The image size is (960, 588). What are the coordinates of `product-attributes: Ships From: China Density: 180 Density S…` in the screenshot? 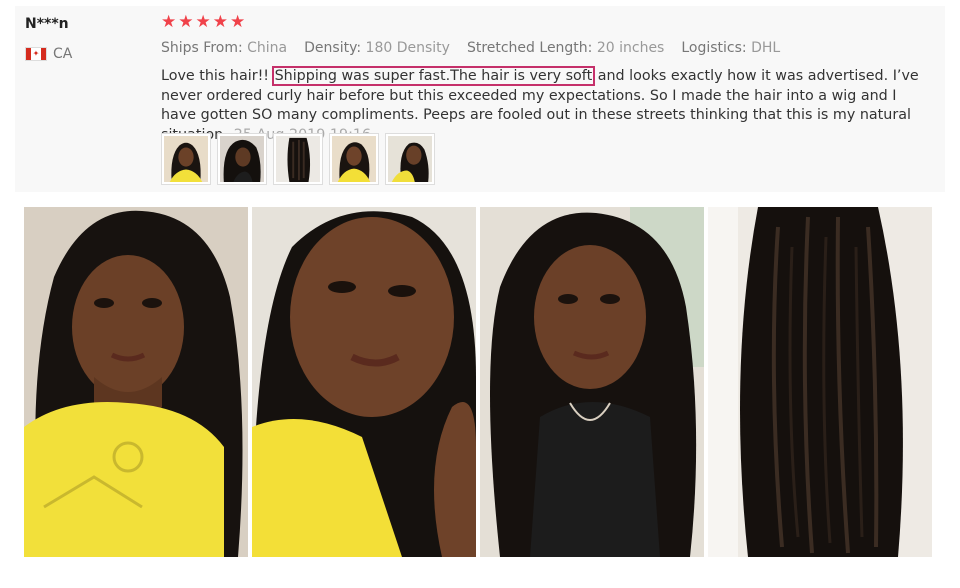 It's located at (470, 48).